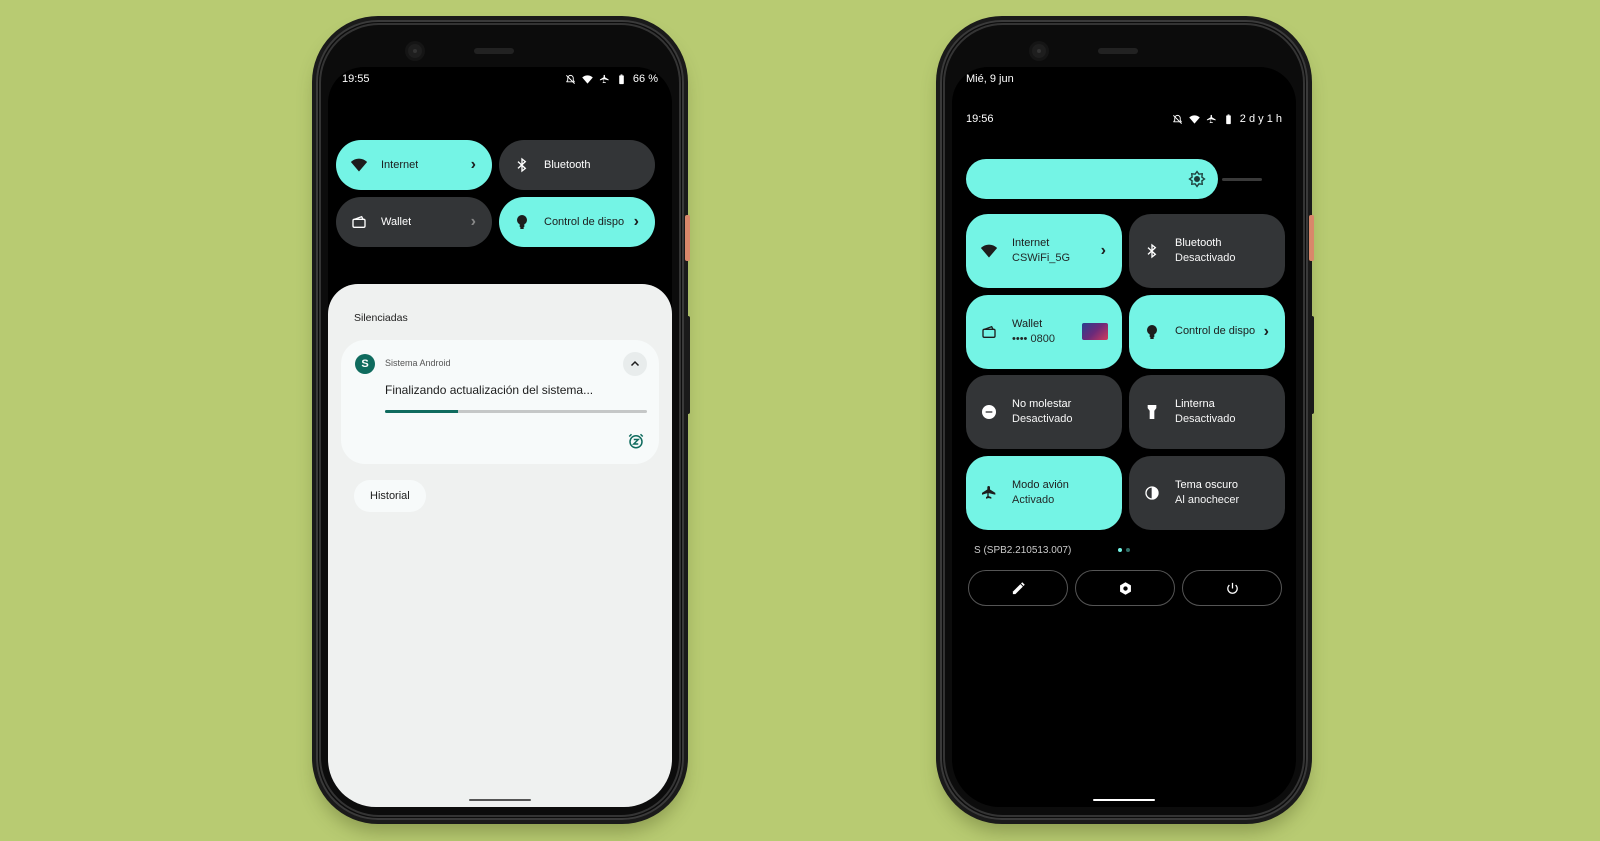  What do you see at coordinates (415, 51) in the screenshot?
I see `front-camera` at bounding box center [415, 51].